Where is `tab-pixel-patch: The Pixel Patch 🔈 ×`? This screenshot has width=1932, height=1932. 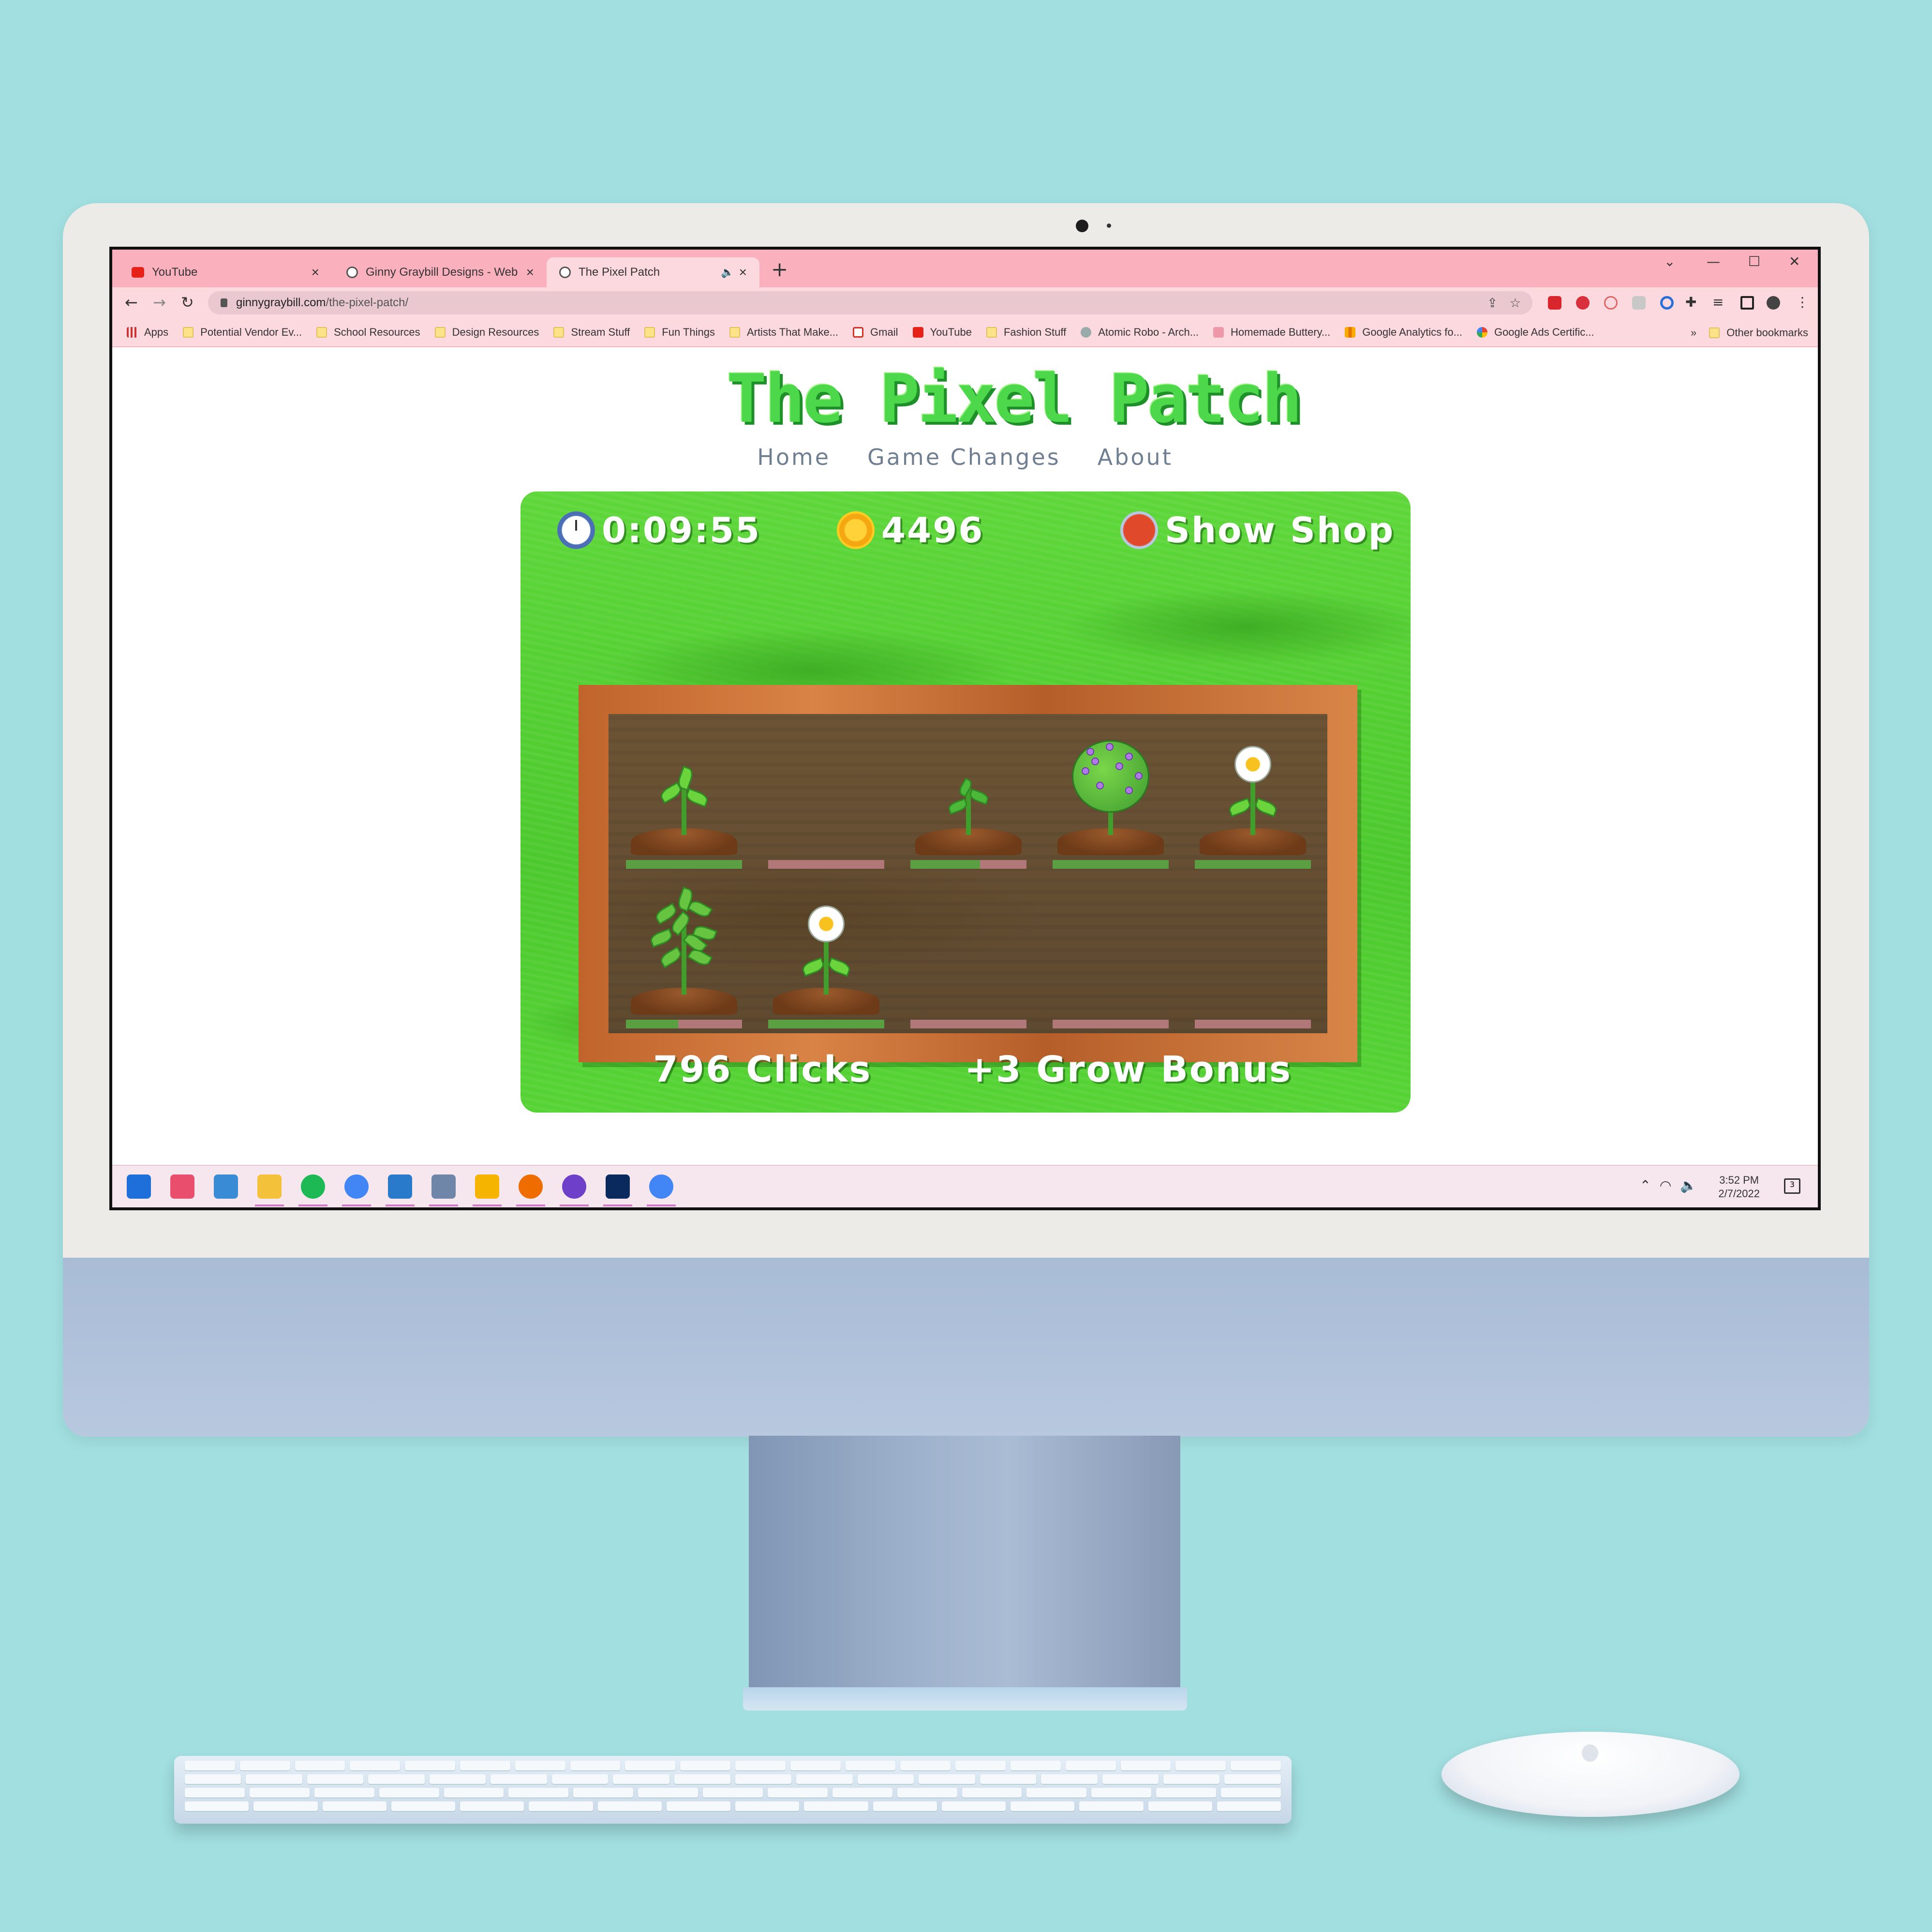
tab-pixel-patch: The Pixel Patch 🔈 × is located at coordinates (653, 272).